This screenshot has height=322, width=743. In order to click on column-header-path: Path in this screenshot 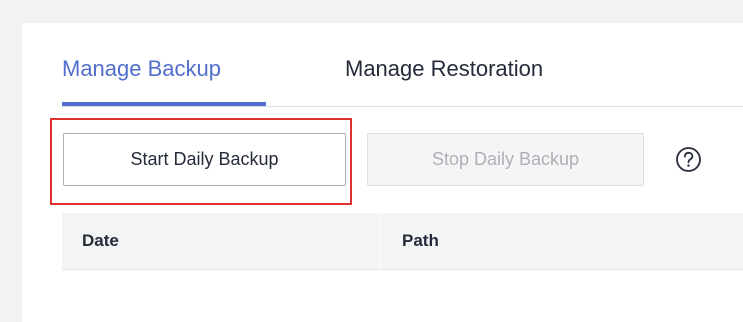, I will do `click(420, 240)`.